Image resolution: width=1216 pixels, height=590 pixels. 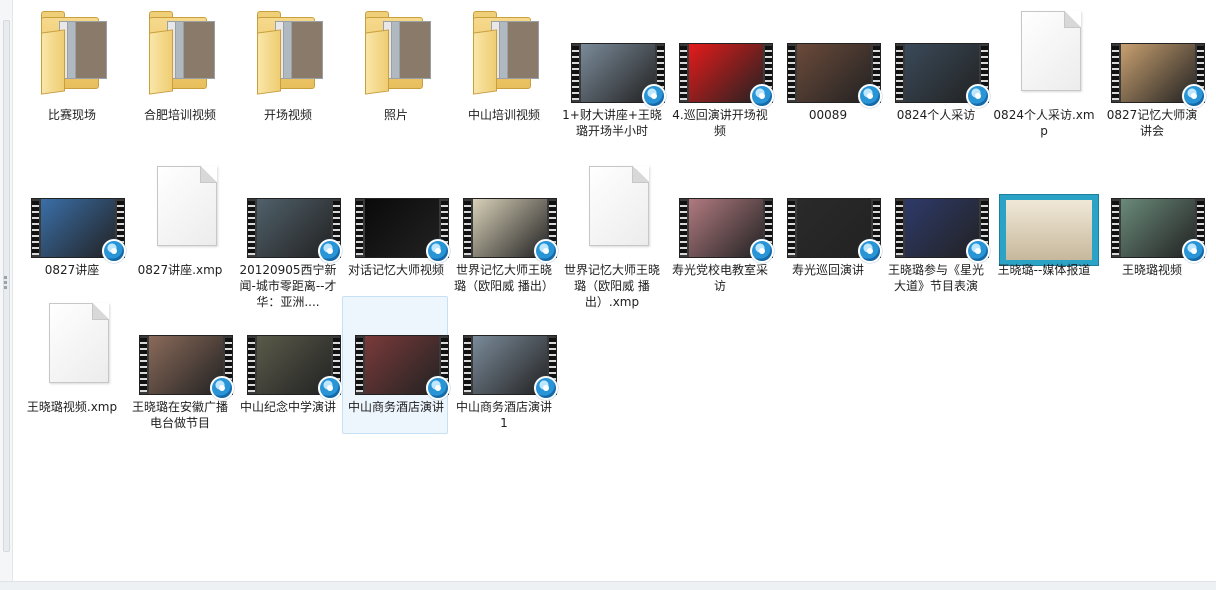 I want to click on file-name-label: 照片, so click(x=395, y=115).